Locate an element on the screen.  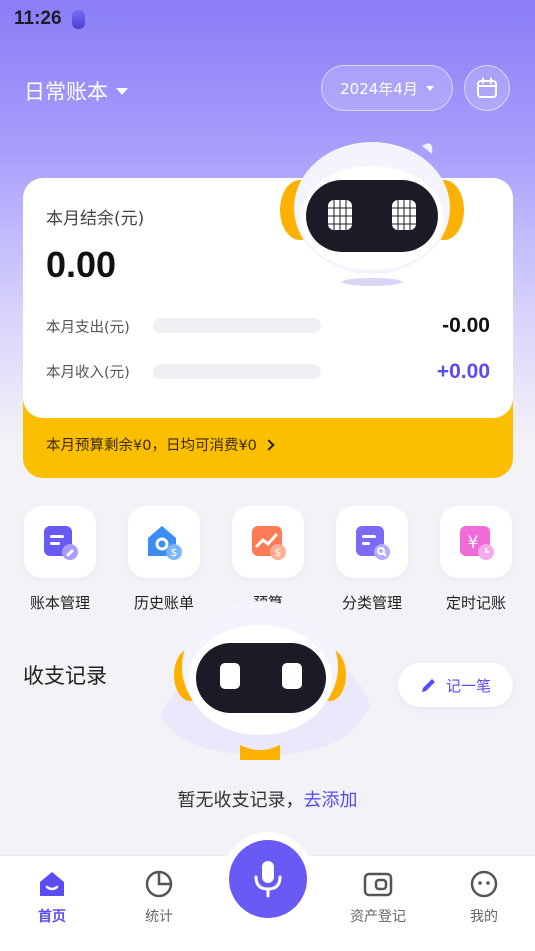
tab-assets: 资产登记 is located at coordinates (378, 896).